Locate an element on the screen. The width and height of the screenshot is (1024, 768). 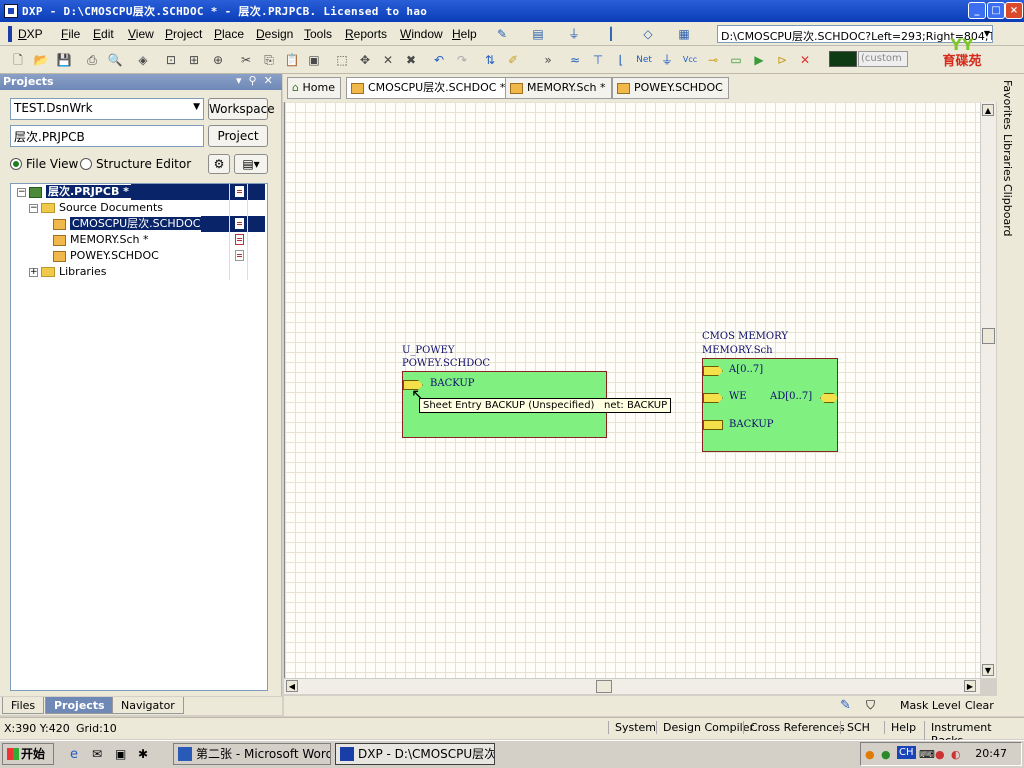
tray-language: CH is located at coordinates (906, 752).